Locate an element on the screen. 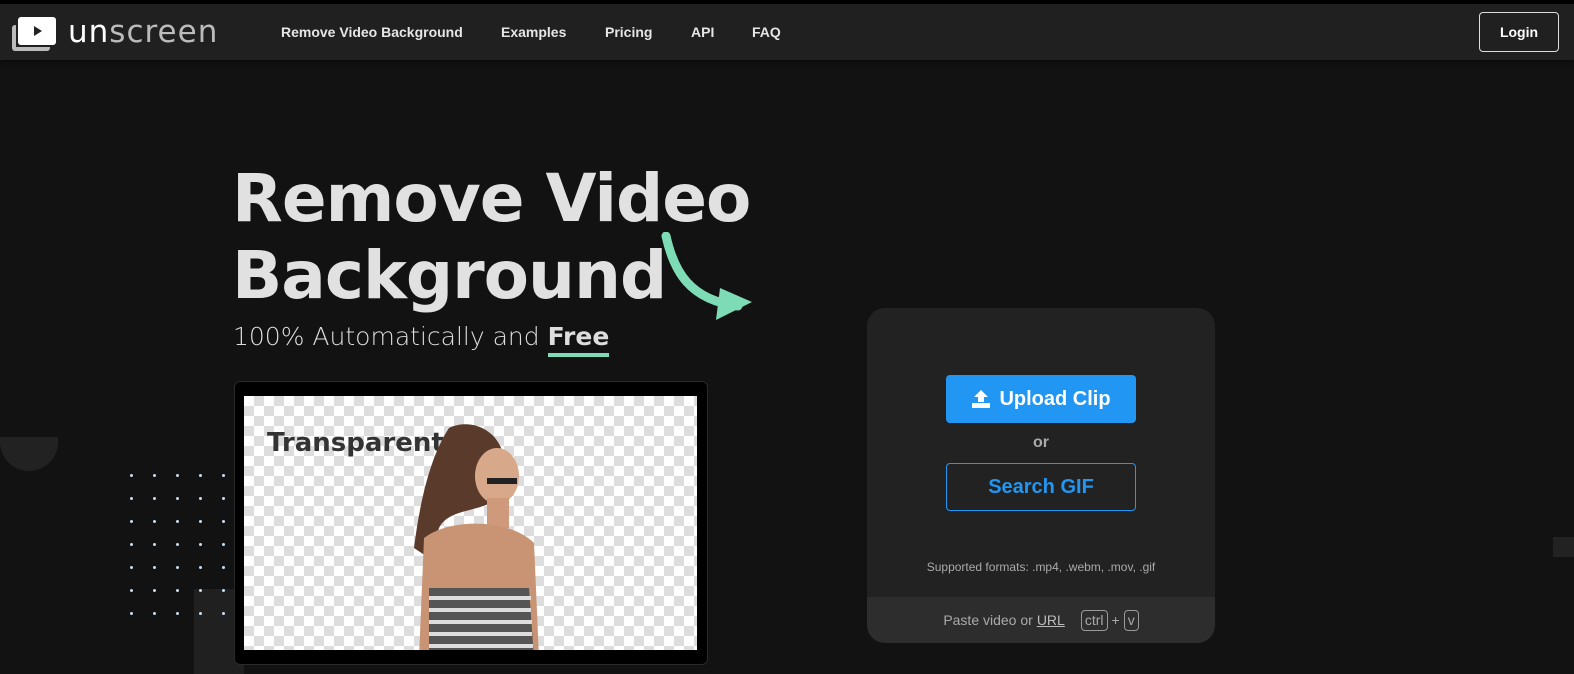  plus: + is located at coordinates (1115, 620).